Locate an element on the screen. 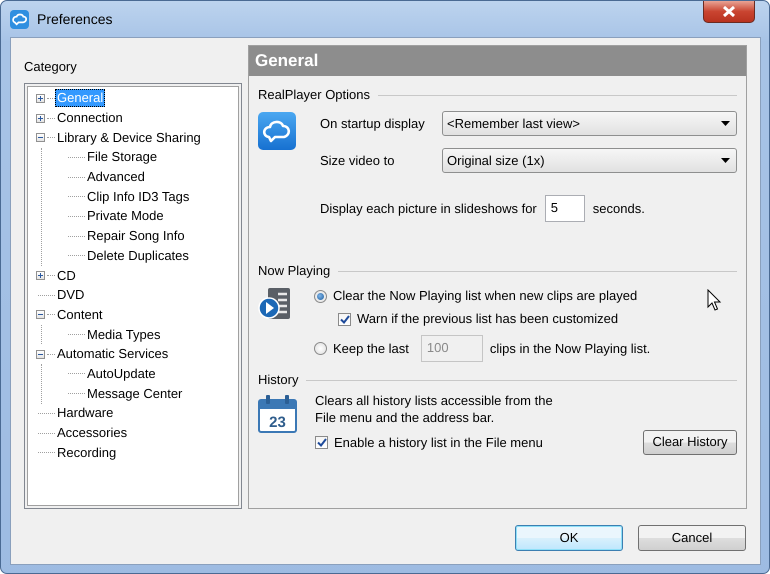 This screenshot has width=770, height=574. history-description: Clears all history lists accessible from the File menu and the address bar. is located at coordinates (434, 409).